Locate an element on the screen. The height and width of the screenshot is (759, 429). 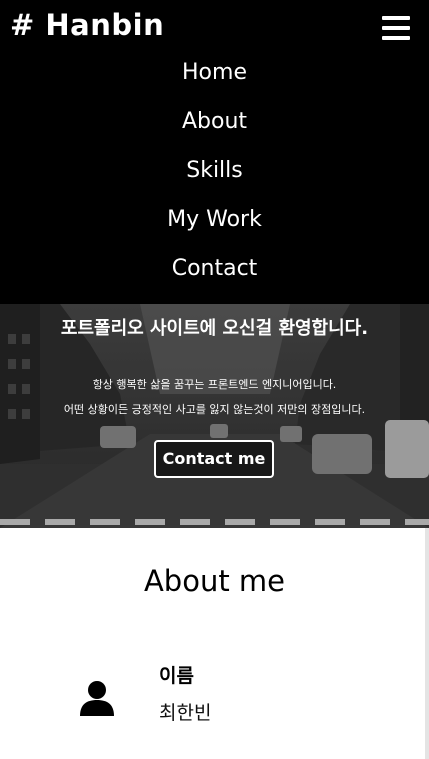
site-logo: # Hanbin is located at coordinates (87, 25).